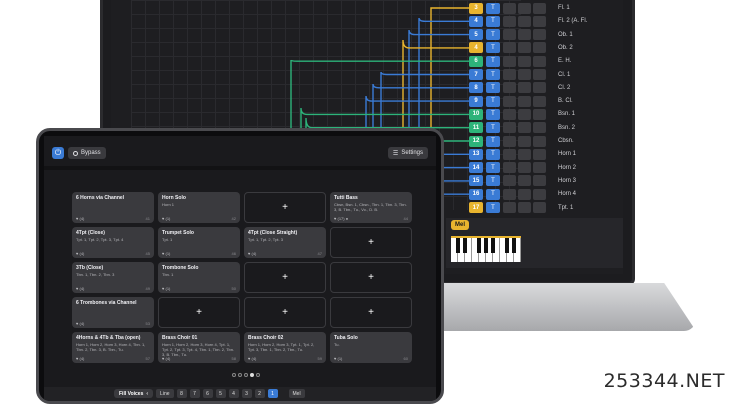 This screenshot has height=404, width=735. Describe the element at coordinates (220, 393) in the screenshot. I see `page-button-5: 5` at that location.